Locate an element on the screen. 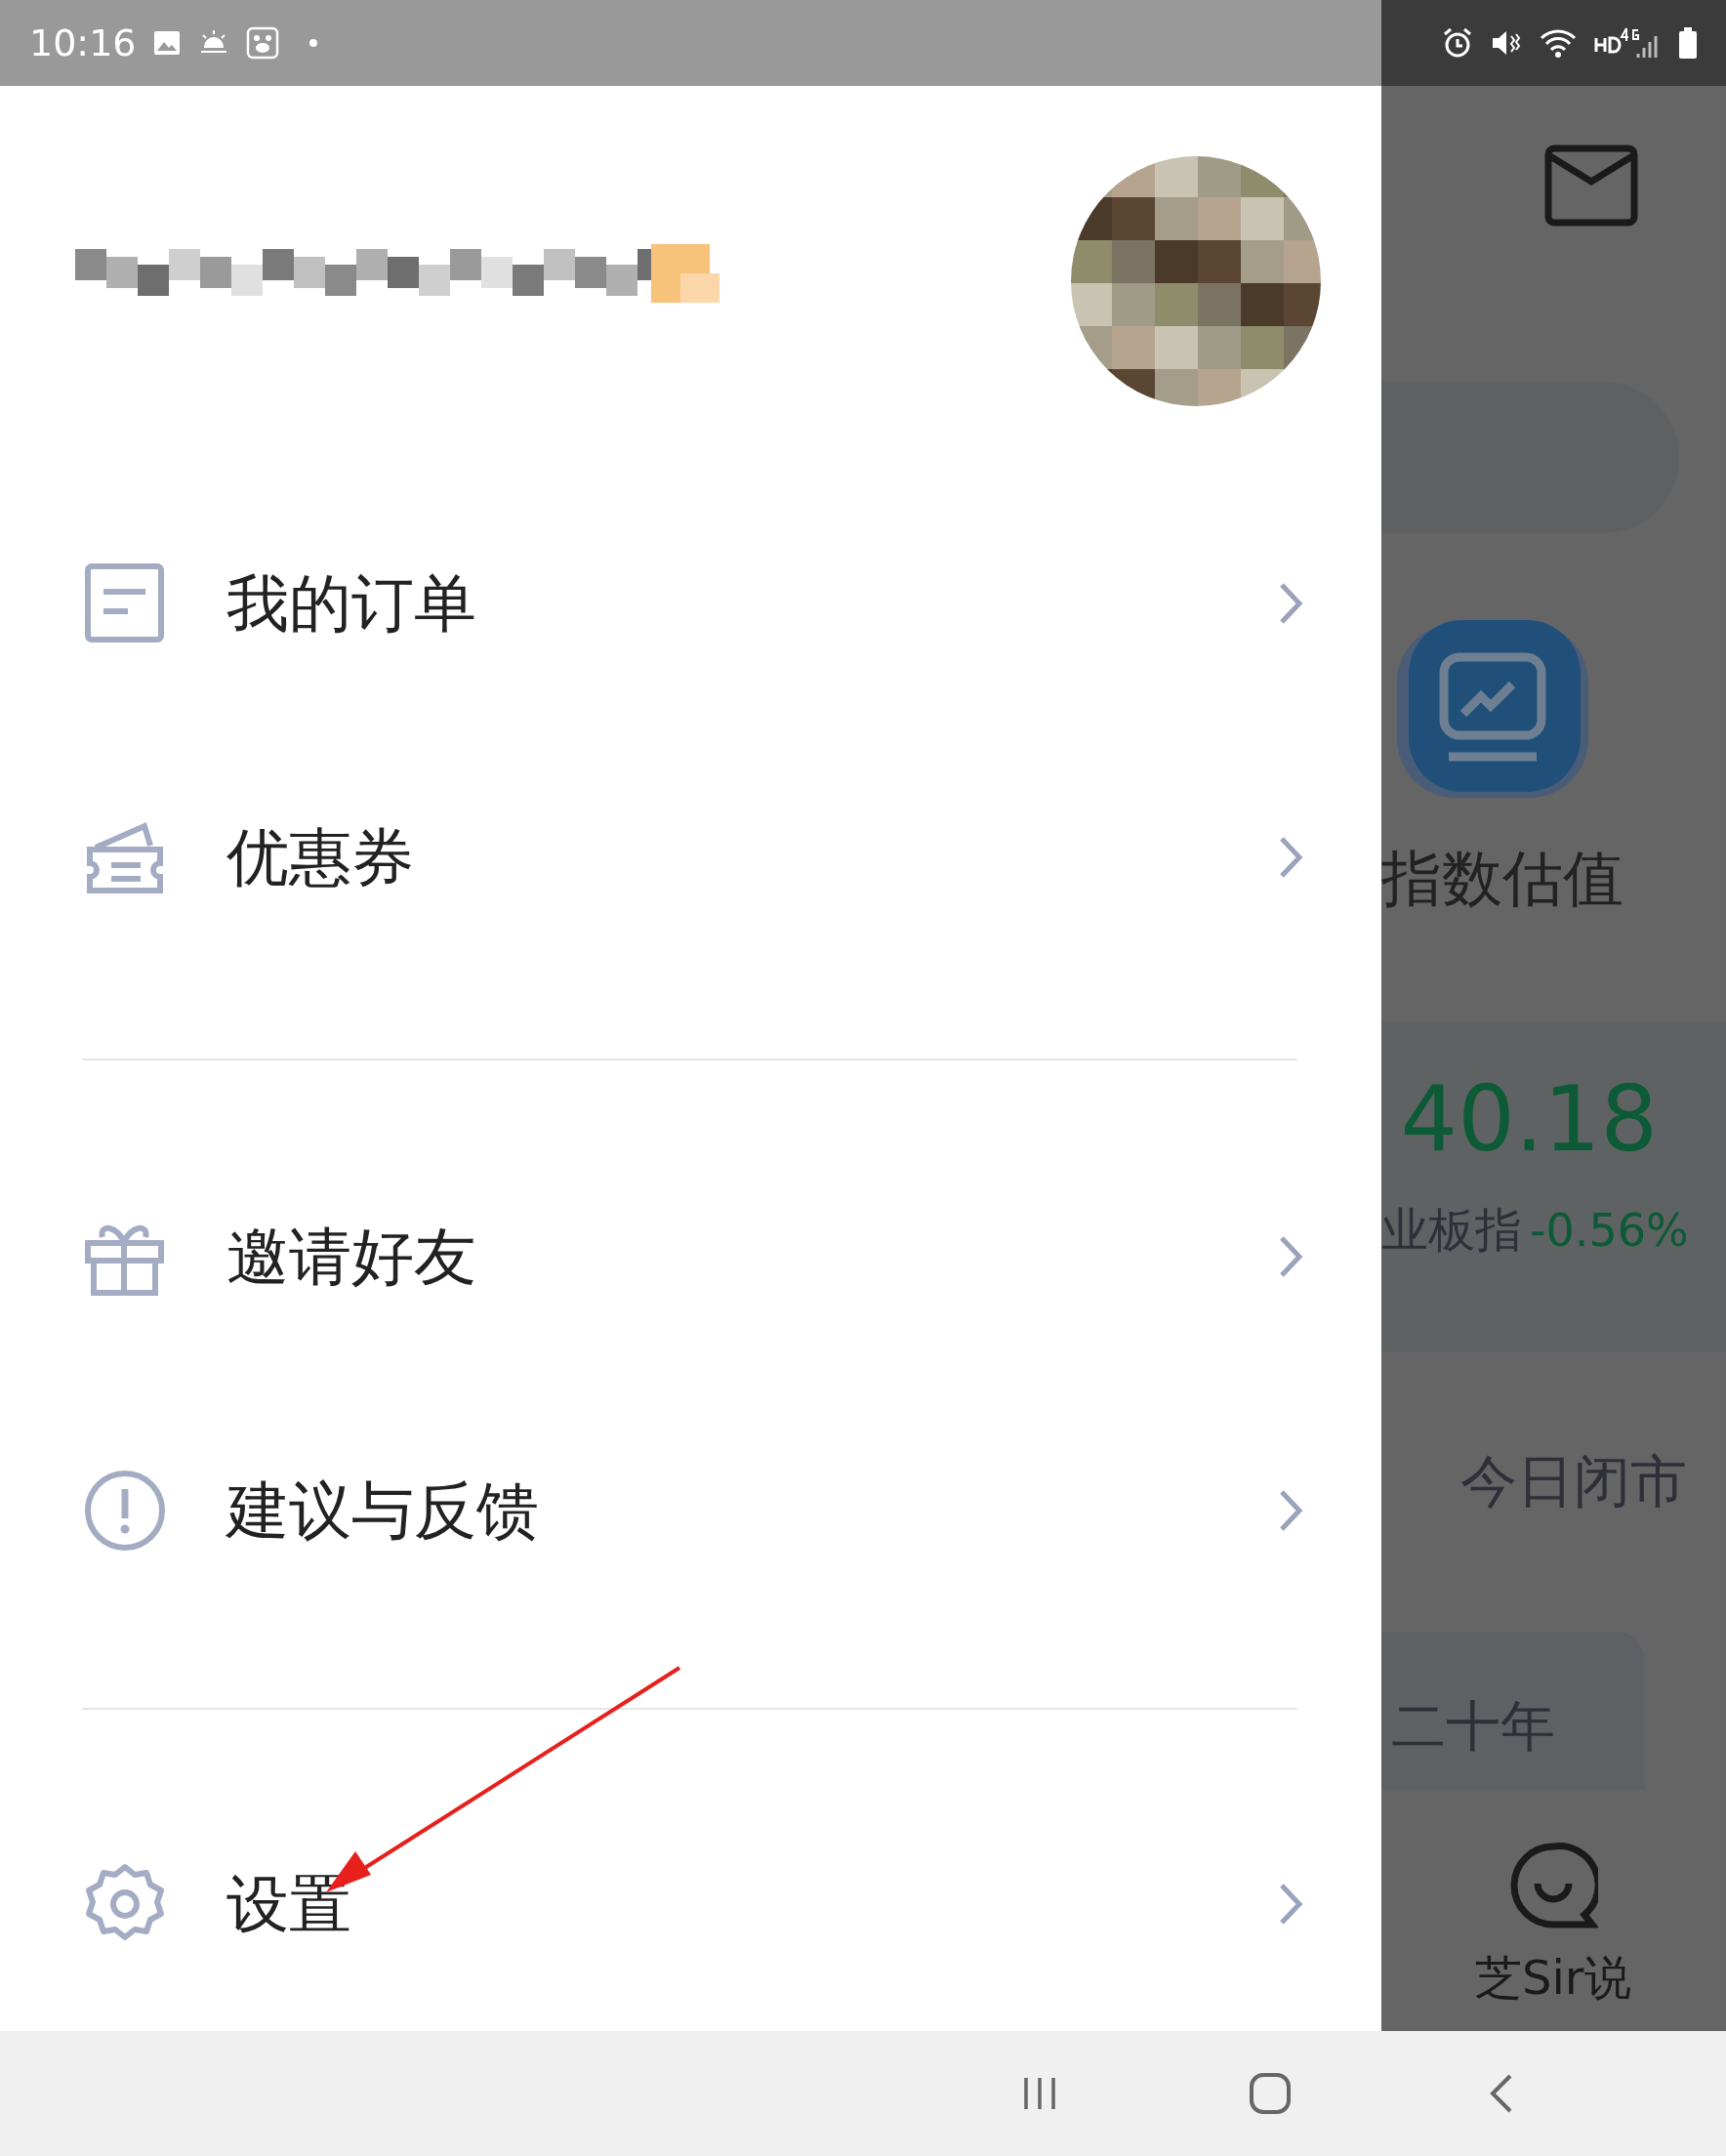  menu-item: 建议与反馈 is located at coordinates (690, 1511).